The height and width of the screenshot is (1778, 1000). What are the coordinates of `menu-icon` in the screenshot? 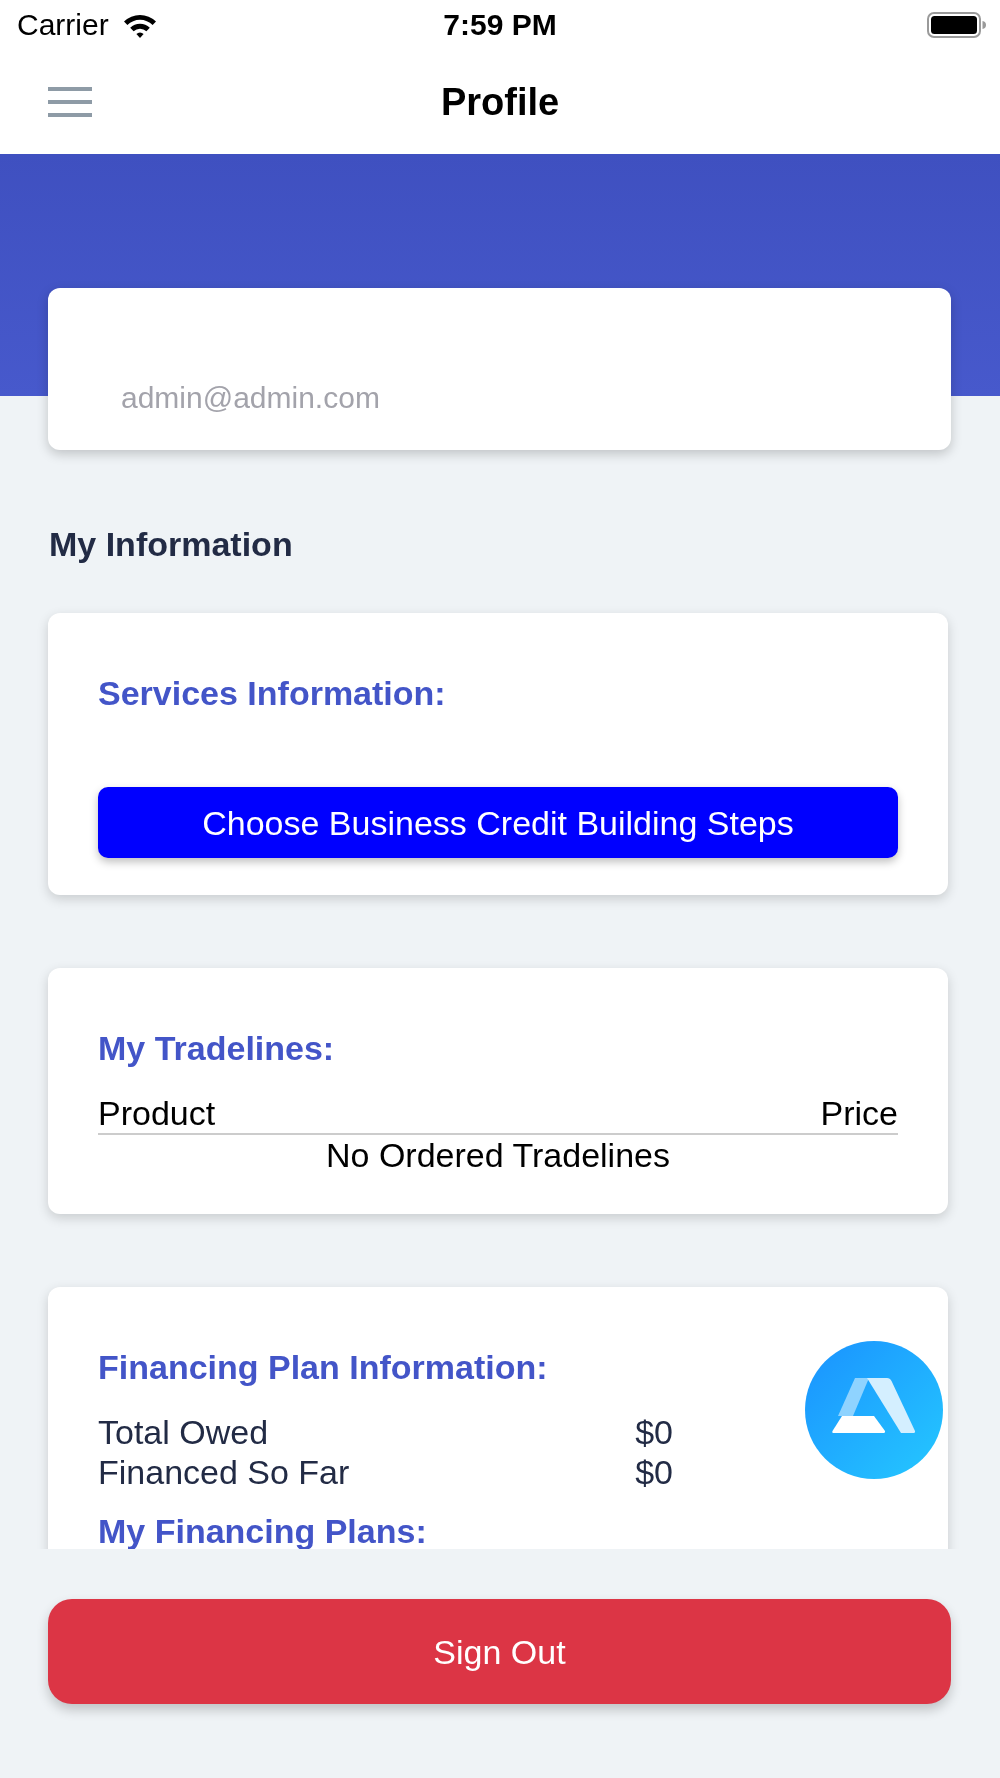 It's located at (70, 102).